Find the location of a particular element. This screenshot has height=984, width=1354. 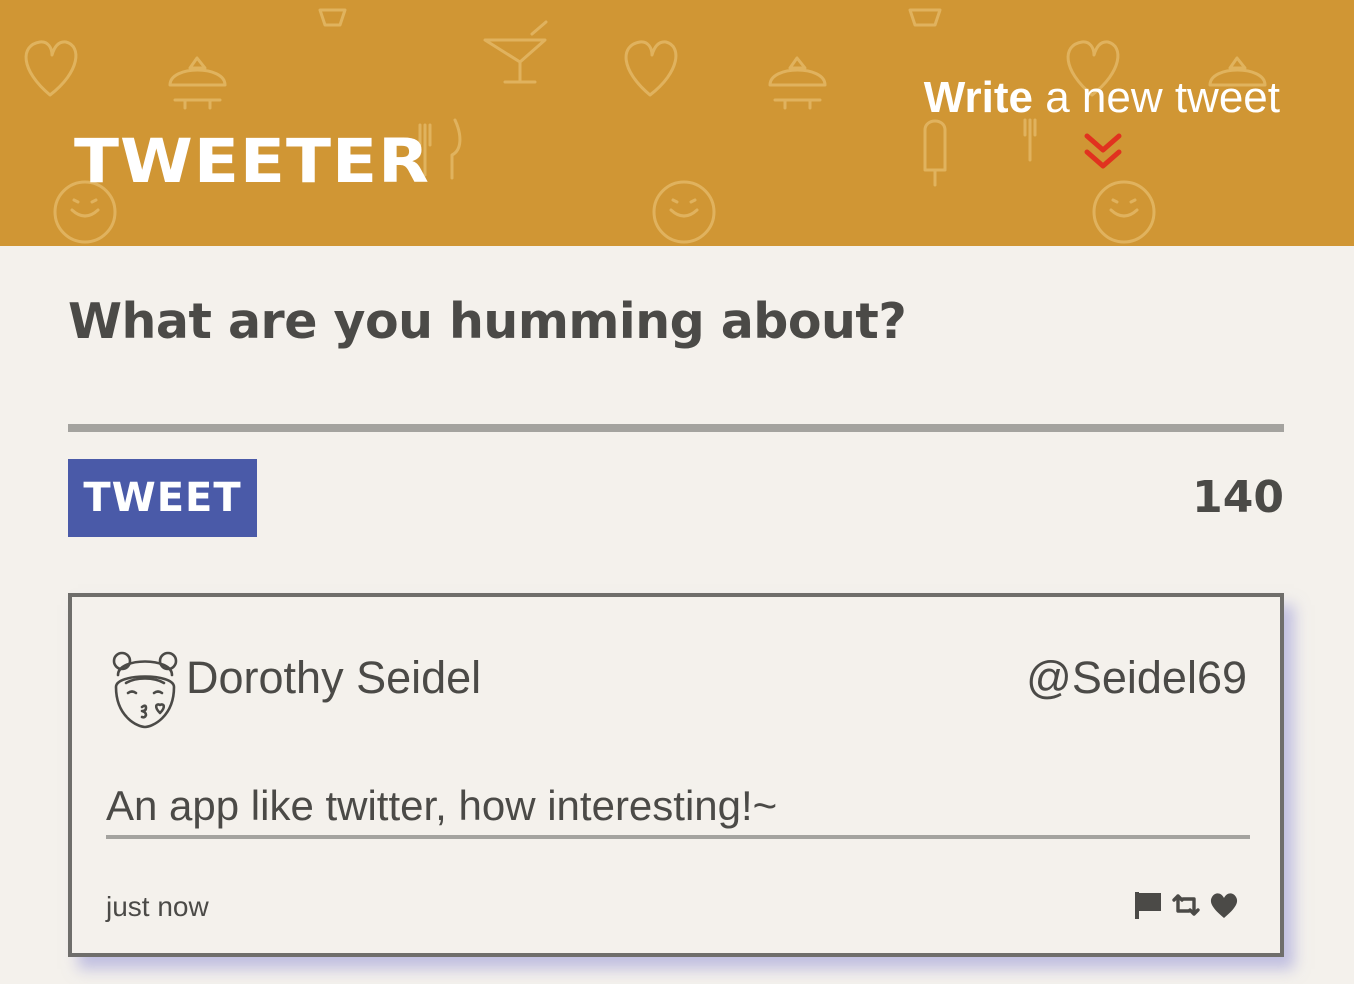

write-new-tweet-toggle: Write a new tweet is located at coordinates (1102, 98).